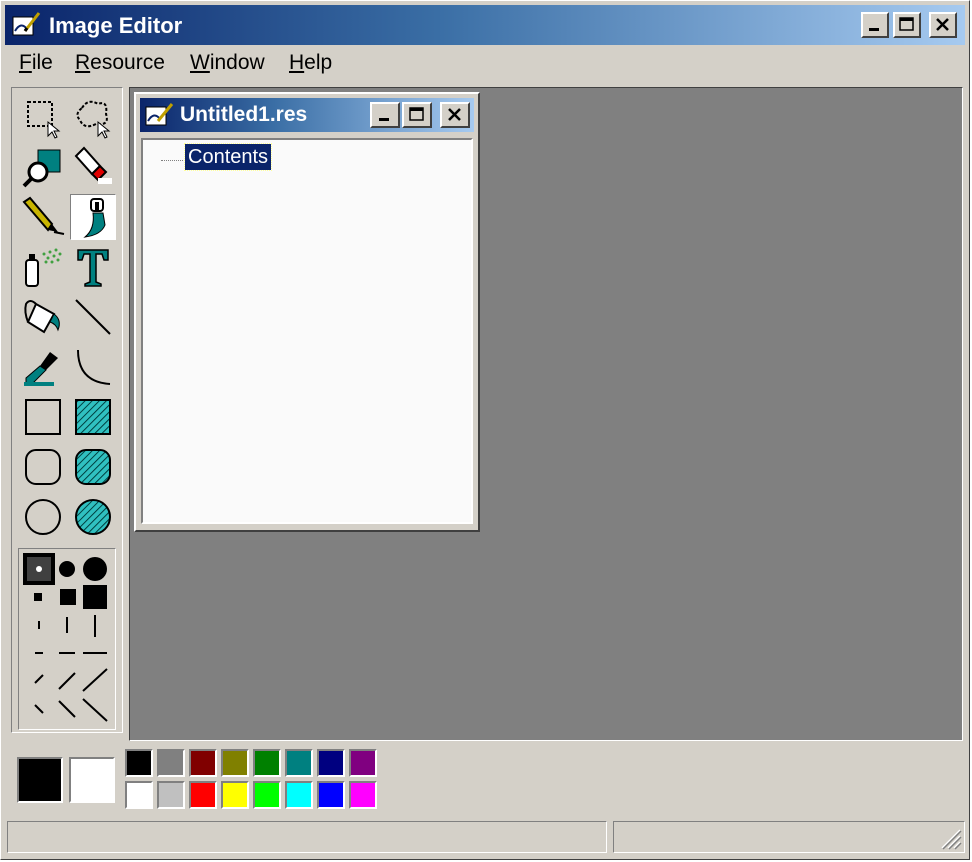 Image resolution: width=972 pixels, height=862 pixels. Describe the element at coordinates (127, 62) in the screenshot. I see `menu-resource-label: esource` at that location.